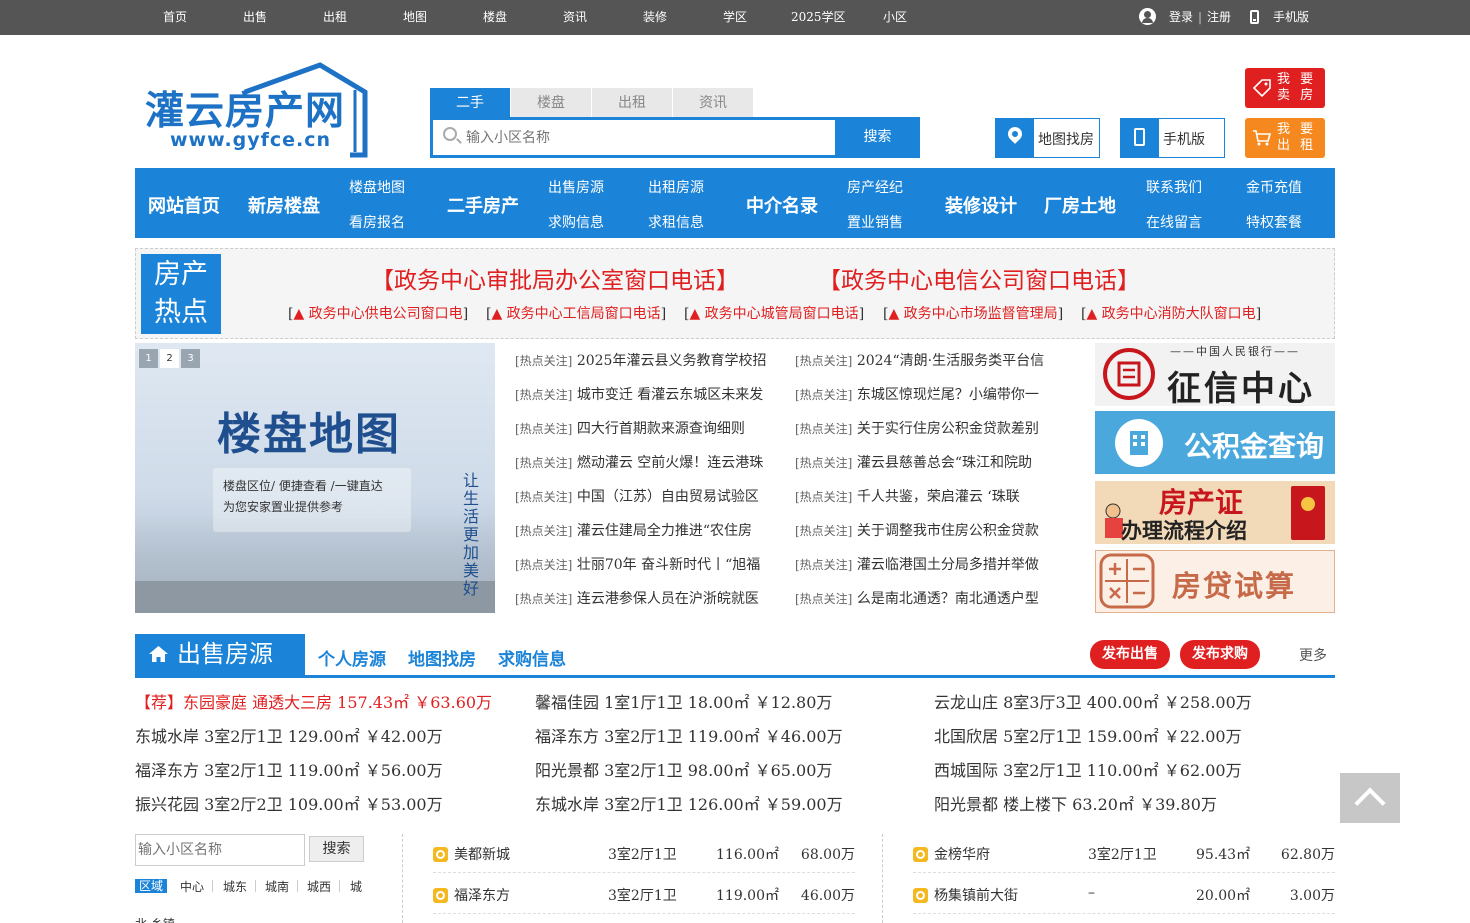 The image size is (1470, 923). I want to click on top-nav-community: 小区, so click(895, 17).